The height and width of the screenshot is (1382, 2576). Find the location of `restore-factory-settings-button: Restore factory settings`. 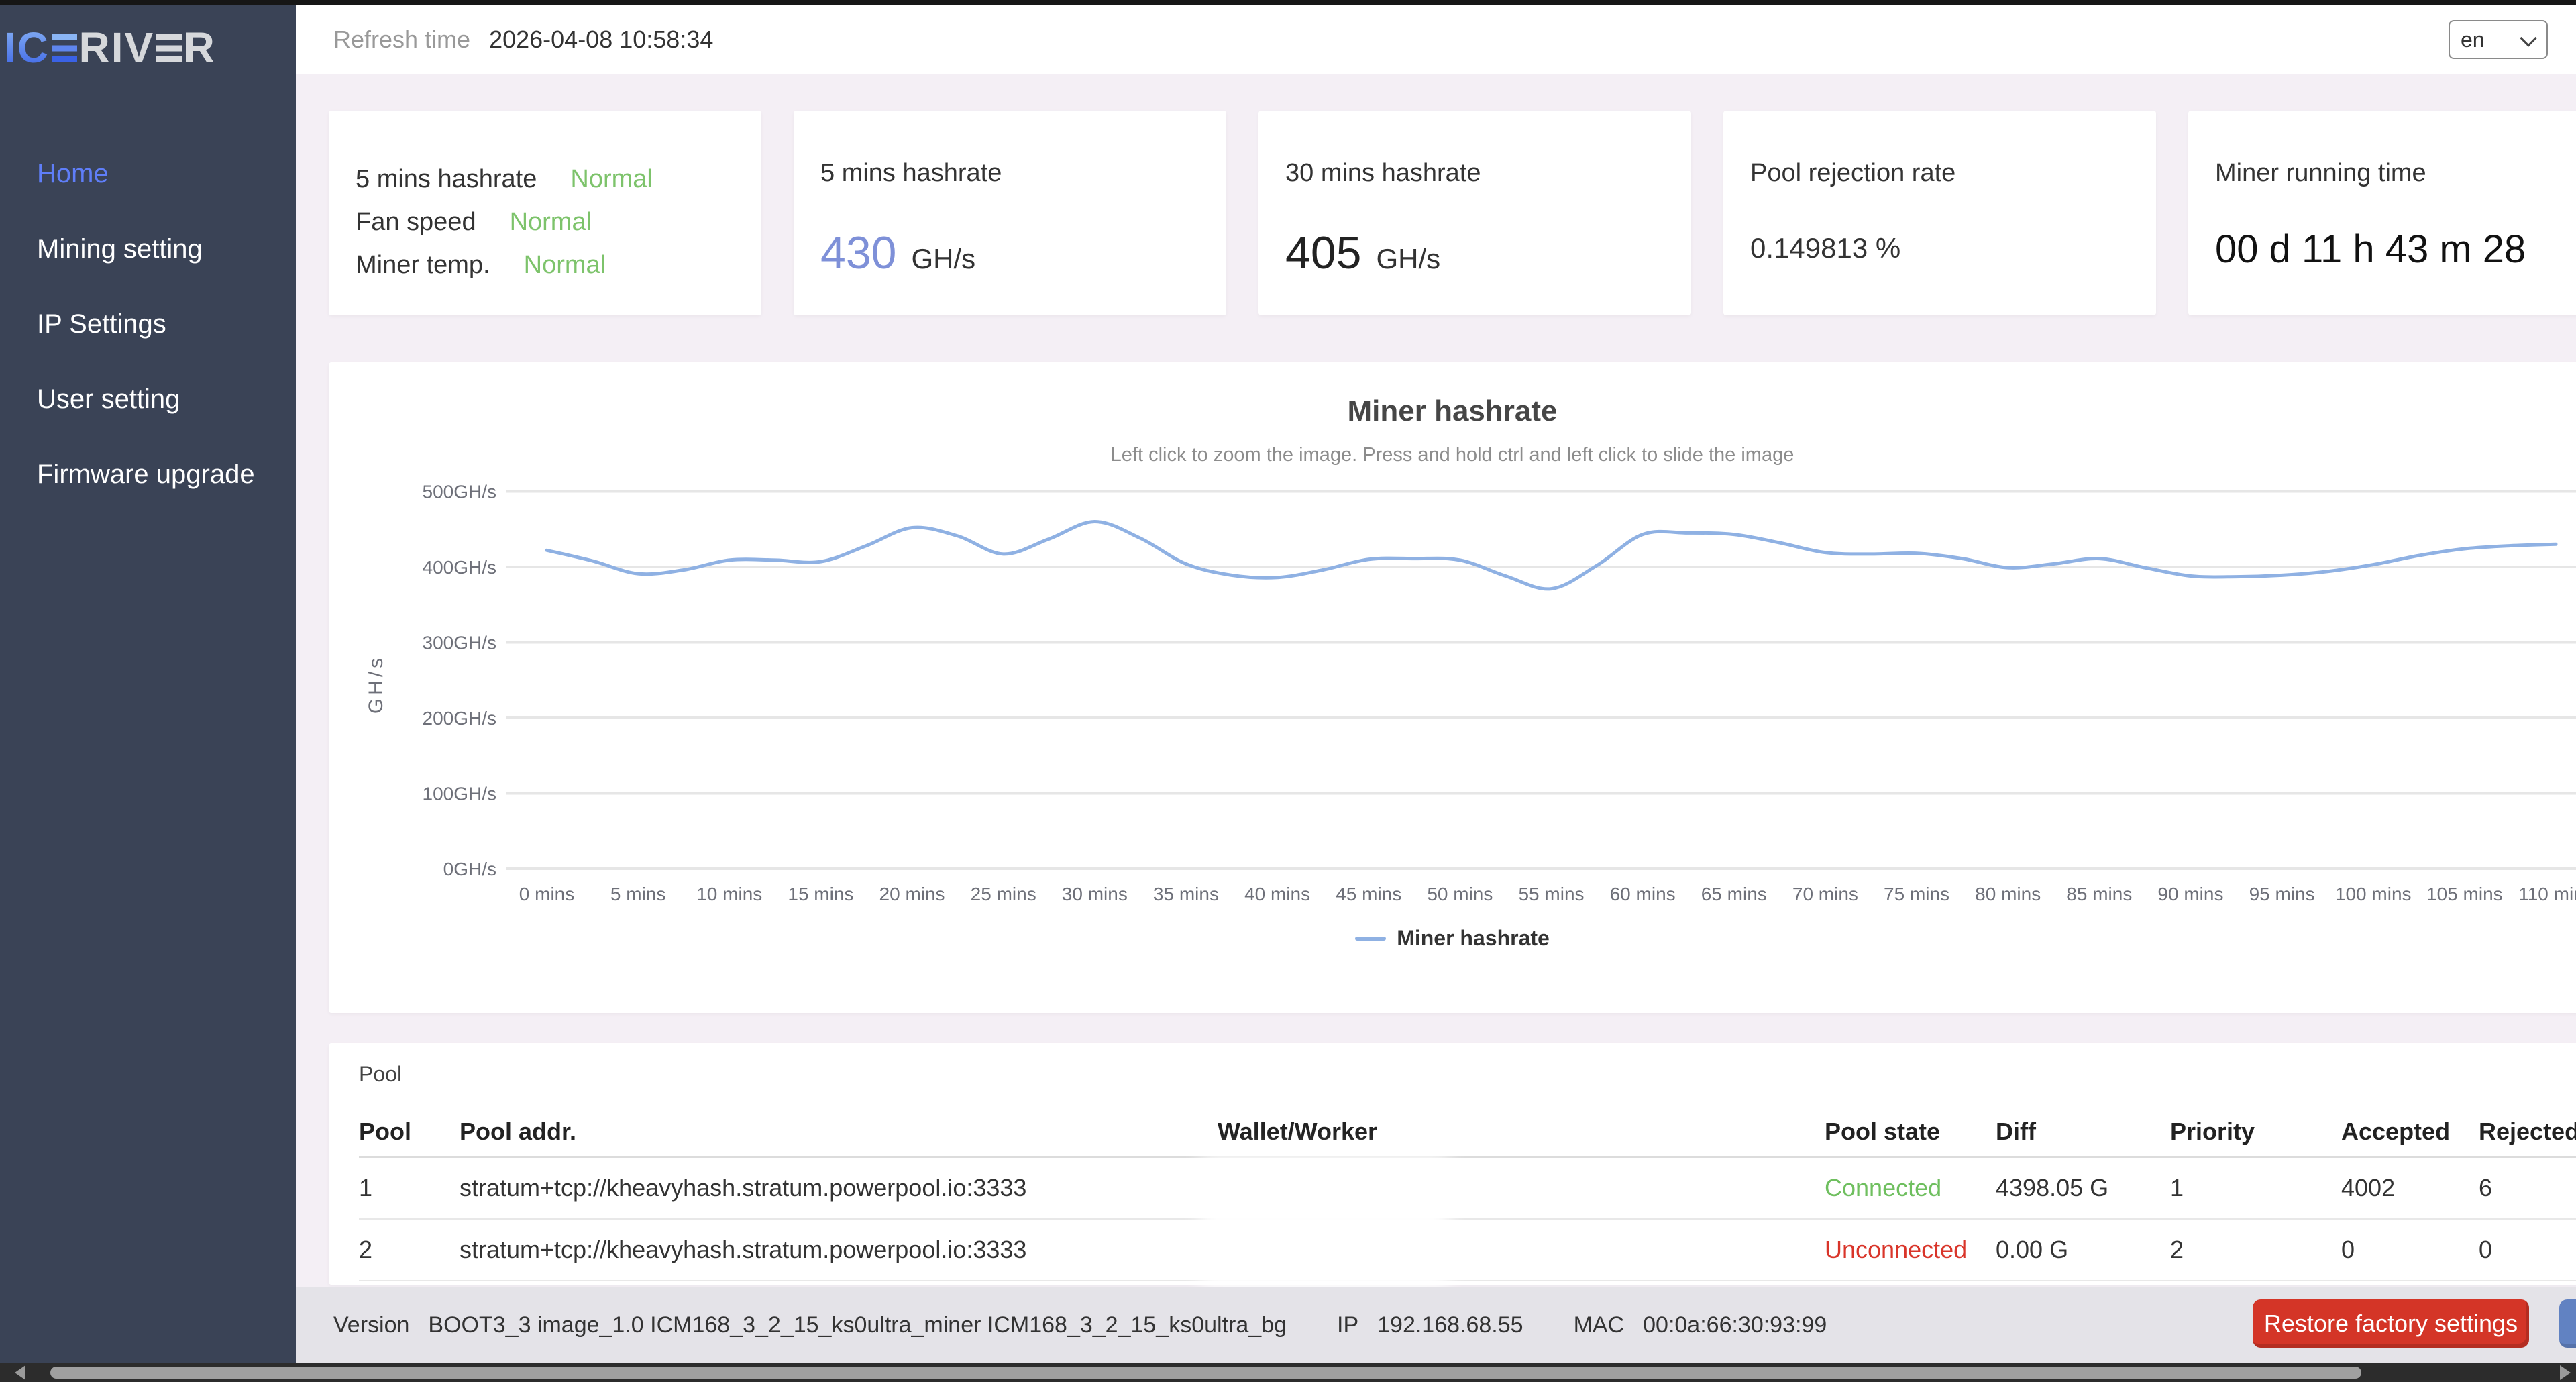

restore-factory-settings-button: Restore factory settings is located at coordinates (2391, 1323).